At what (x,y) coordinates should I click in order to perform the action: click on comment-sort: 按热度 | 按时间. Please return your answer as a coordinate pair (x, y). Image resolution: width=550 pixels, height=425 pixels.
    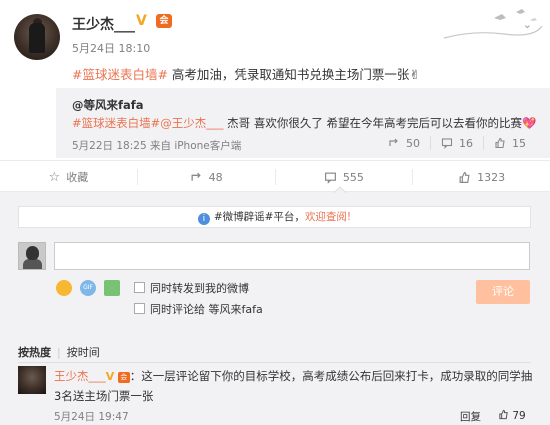
    Looking at the image, I should click on (59, 352).